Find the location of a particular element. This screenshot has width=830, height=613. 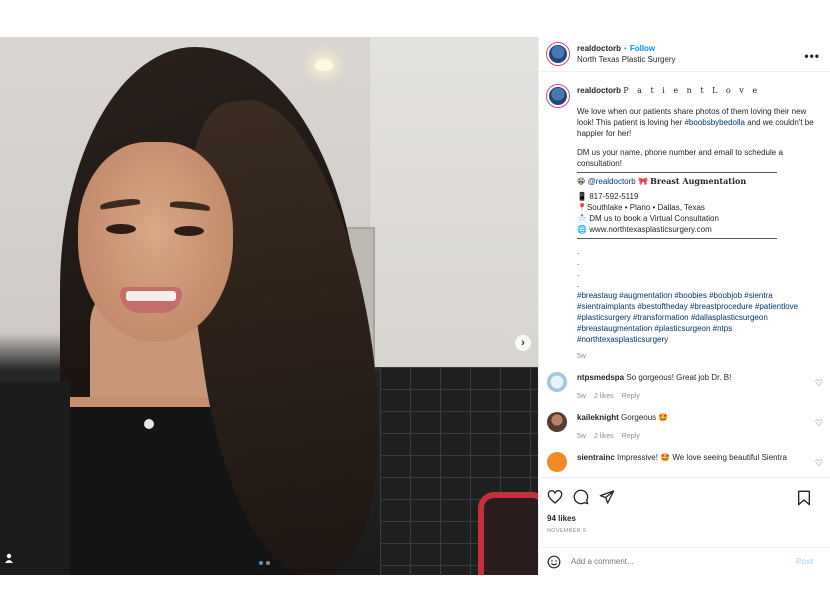

share-icon is located at coordinates (607, 497).